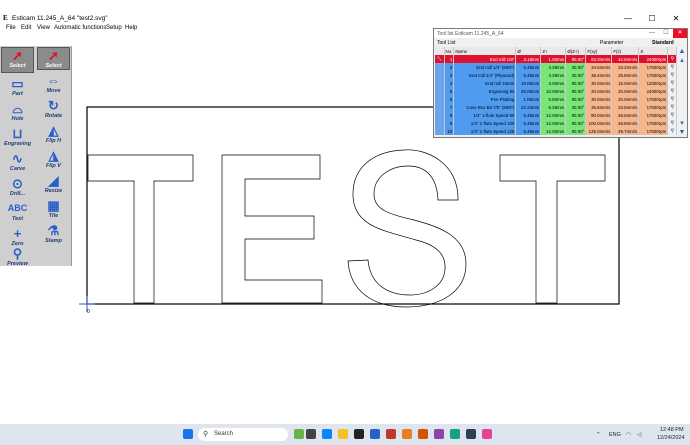  What do you see at coordinates (88, 312) in the screenshot?
I see `origin-label: 0` at bounding box center [88, 312].